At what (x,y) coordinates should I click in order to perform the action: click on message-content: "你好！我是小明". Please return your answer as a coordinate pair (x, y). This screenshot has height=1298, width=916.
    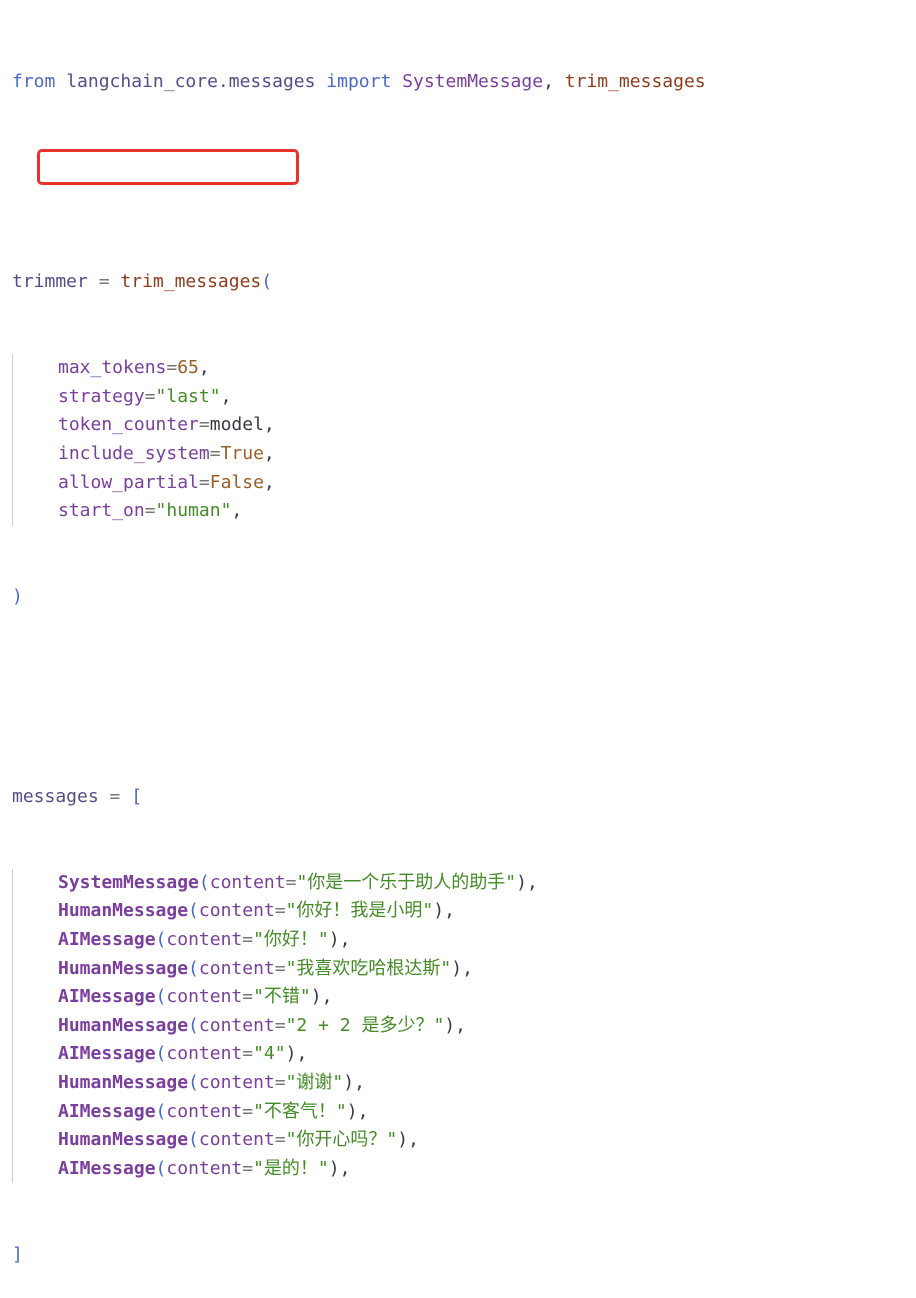
    Looking at the image, I should click on (359, 911).